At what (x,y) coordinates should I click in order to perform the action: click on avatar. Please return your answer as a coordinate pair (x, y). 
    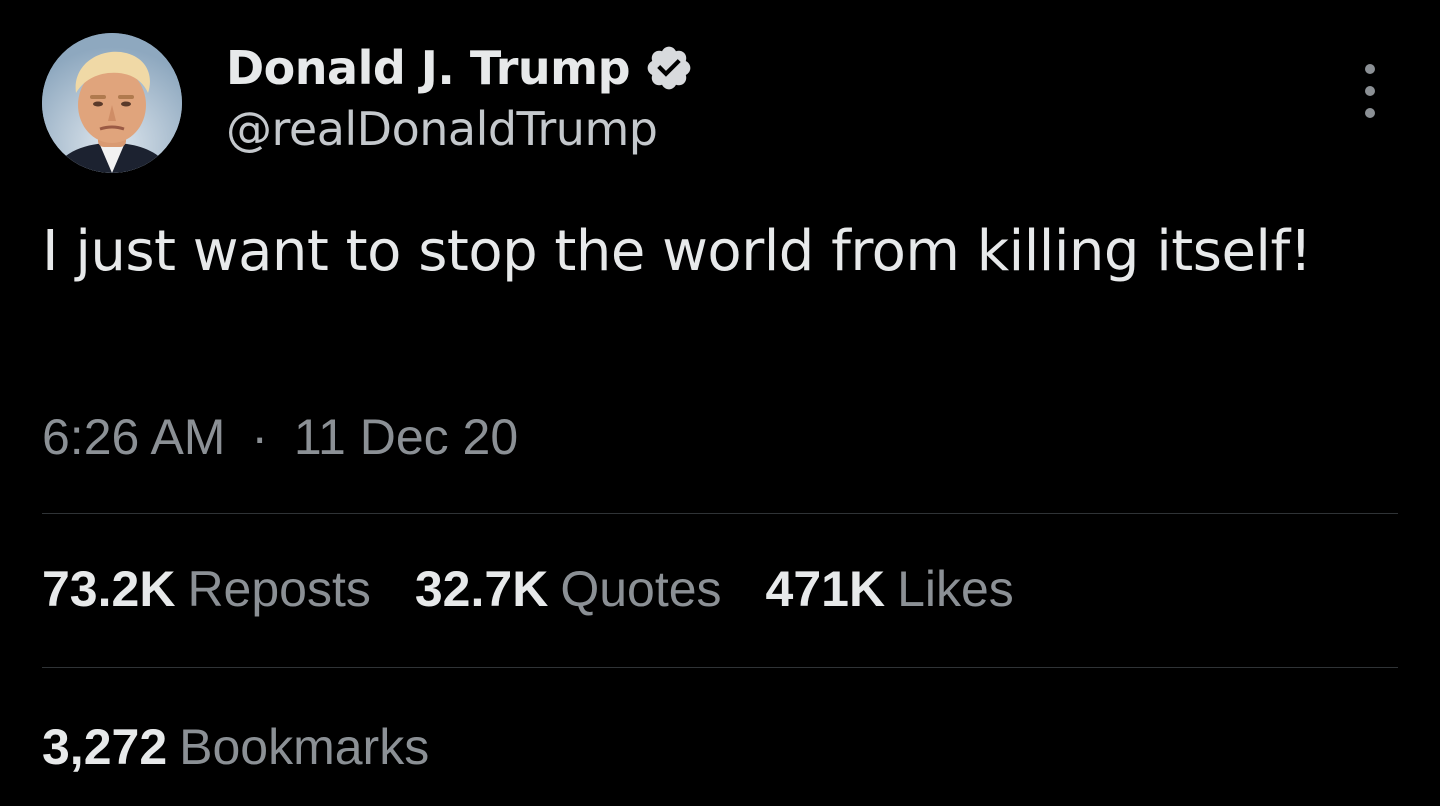
    Looking at the image, I should click on (112, 103).